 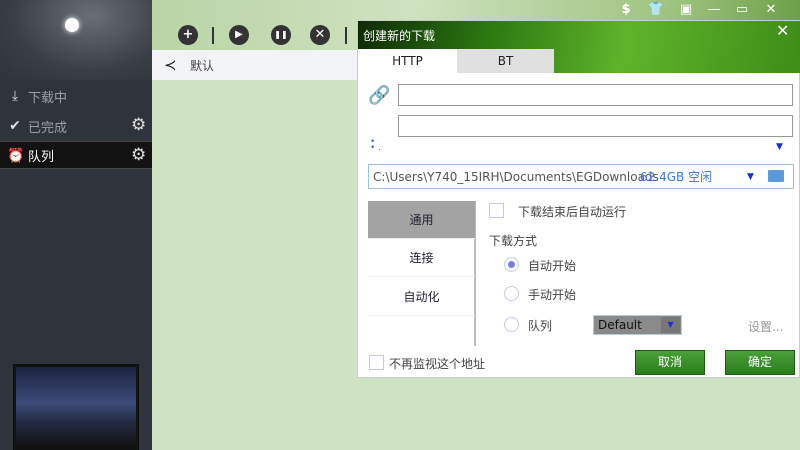 I want to click on auto-start-label: 自动开始, so click(x=552, y=266).